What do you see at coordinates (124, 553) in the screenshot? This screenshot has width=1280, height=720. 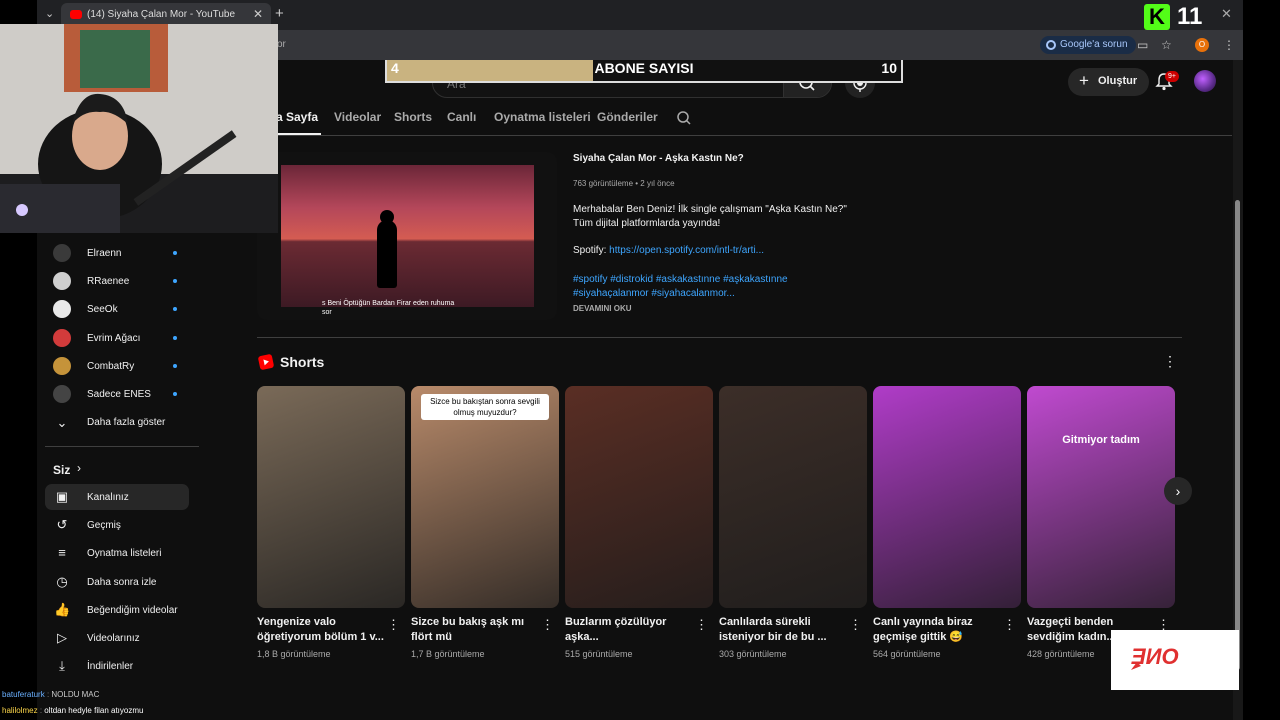 I see `sidebar-item-label: Oynatma listeleri` at bounding box center [124, 553].